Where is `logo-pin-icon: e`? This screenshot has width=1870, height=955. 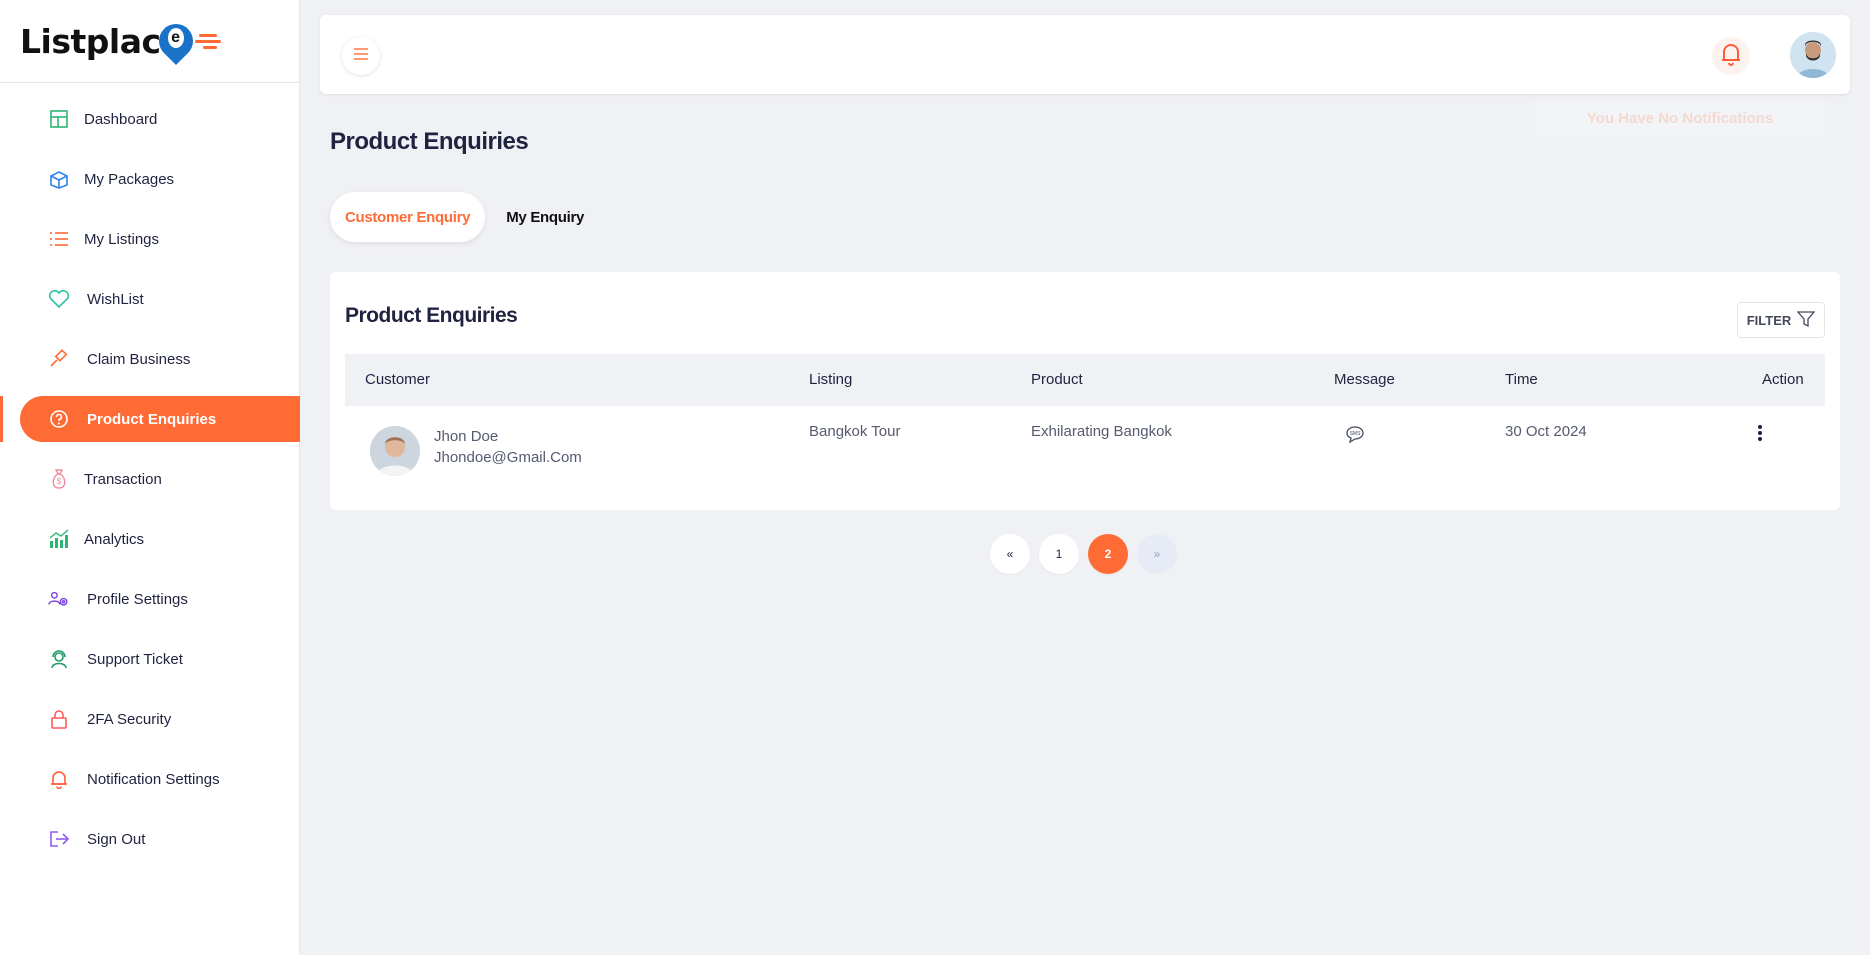 logo-pin-icon: e is located at coordinates (175, 41).